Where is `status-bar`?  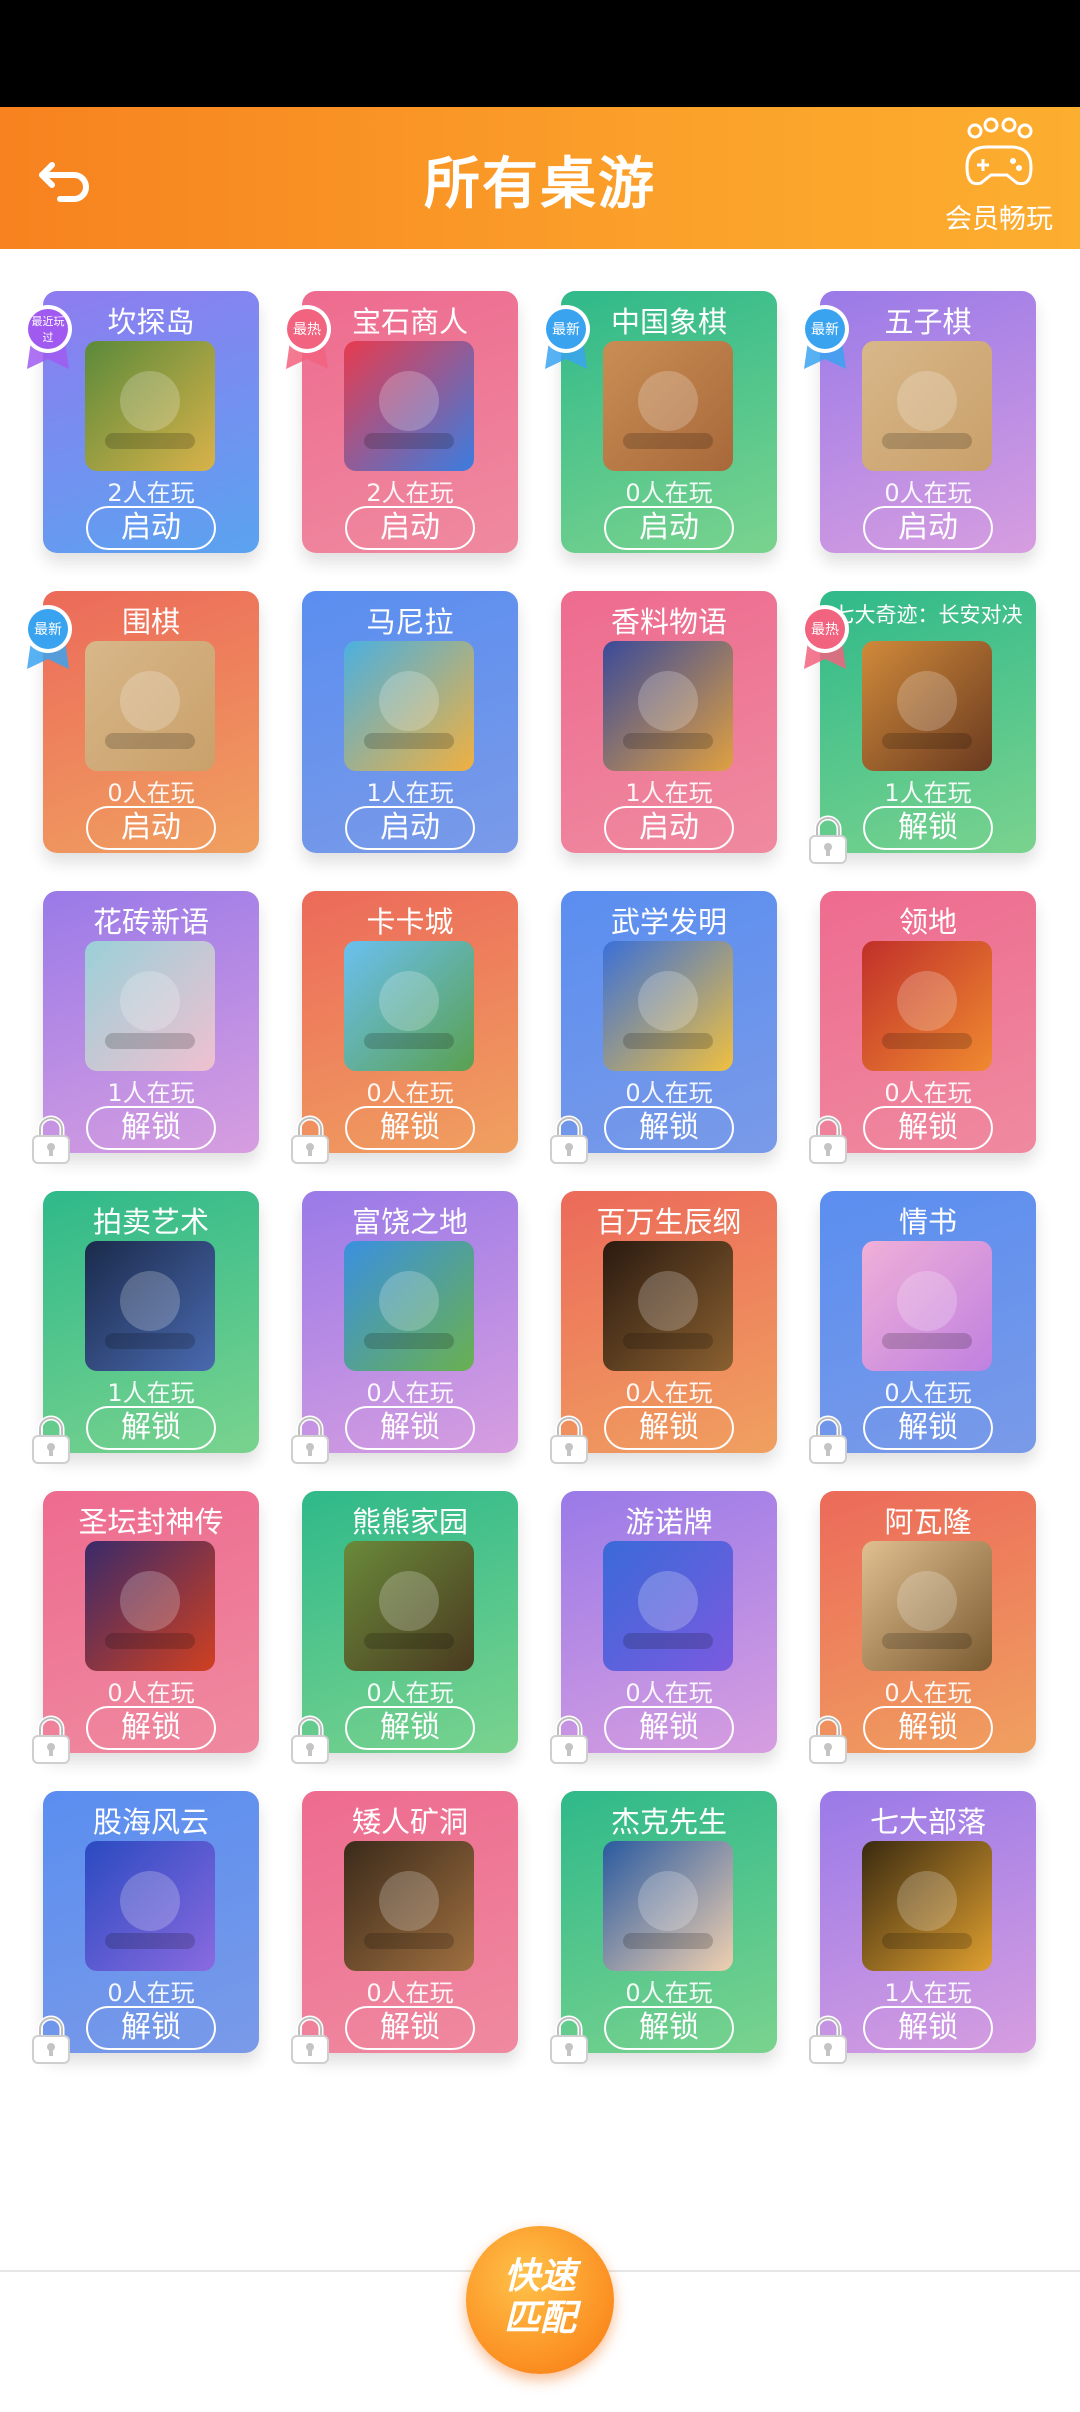 status-bar is located at coordinates (540, 53).